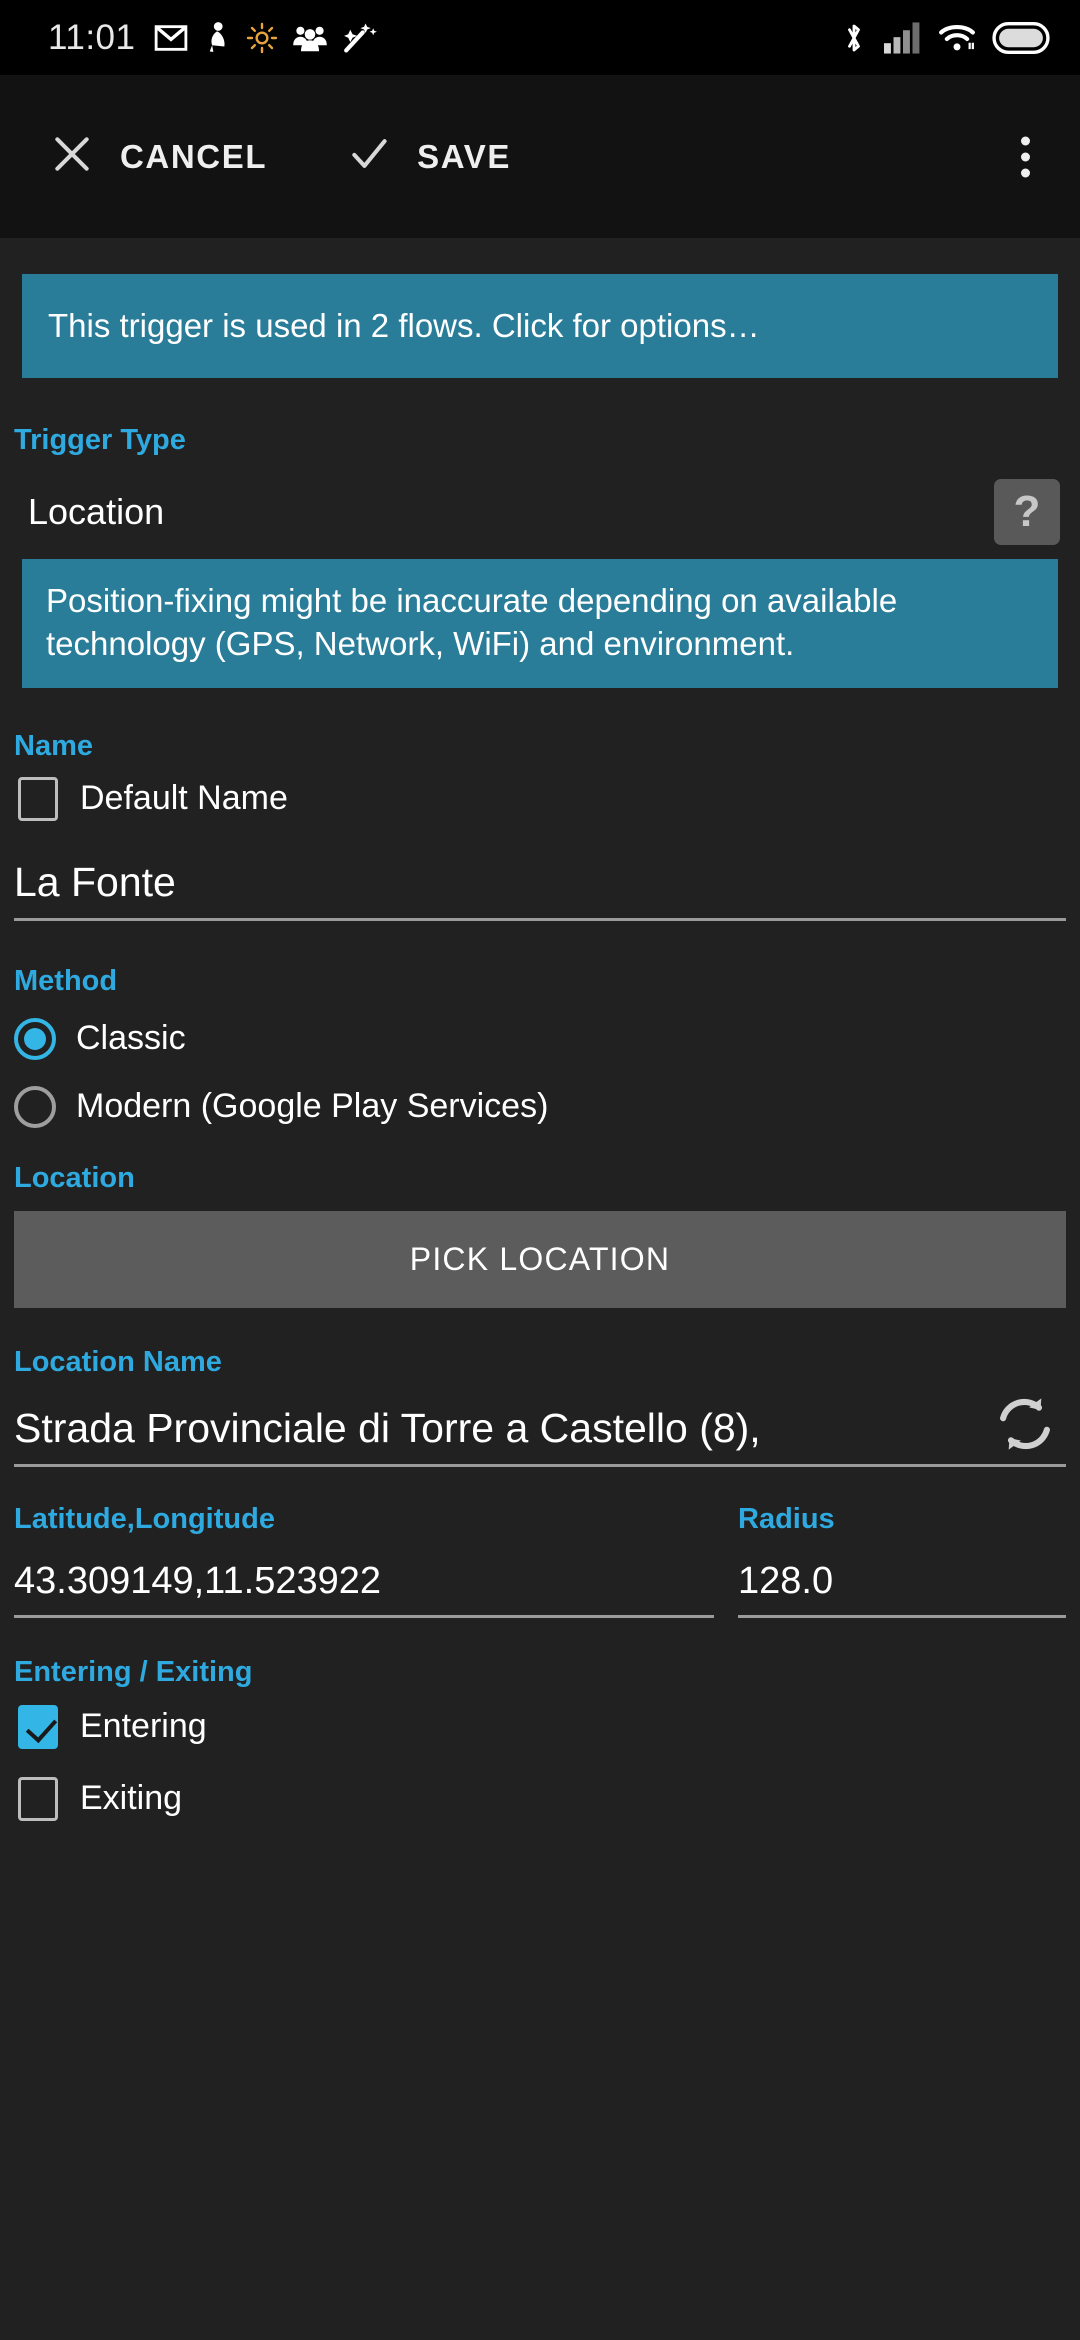 The image size is (1080, 2340). I want to click on default-name-checkbox-label: Default Name, so click(184, 798).